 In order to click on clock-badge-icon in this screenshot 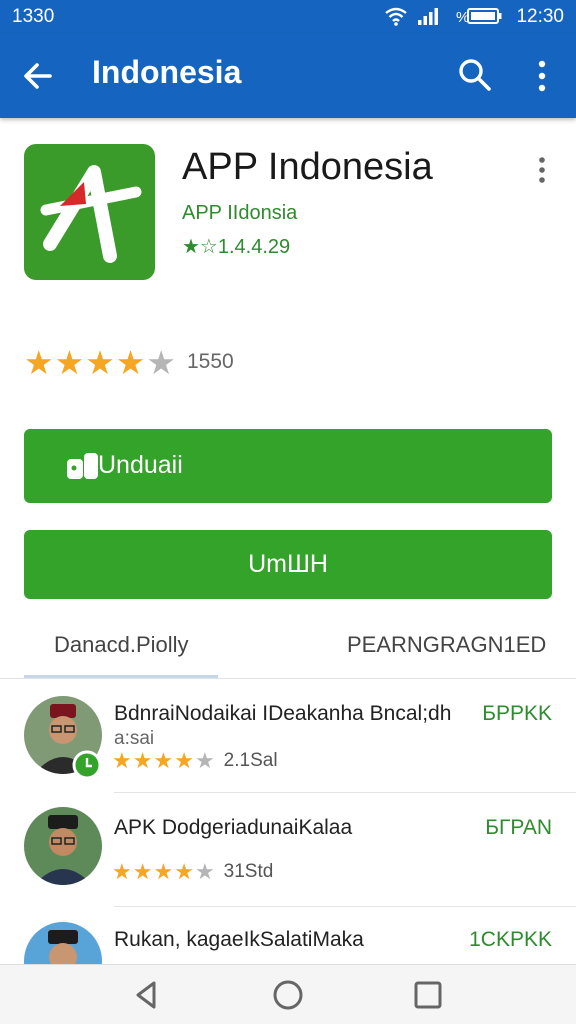, I will do `click(87, 765)`.